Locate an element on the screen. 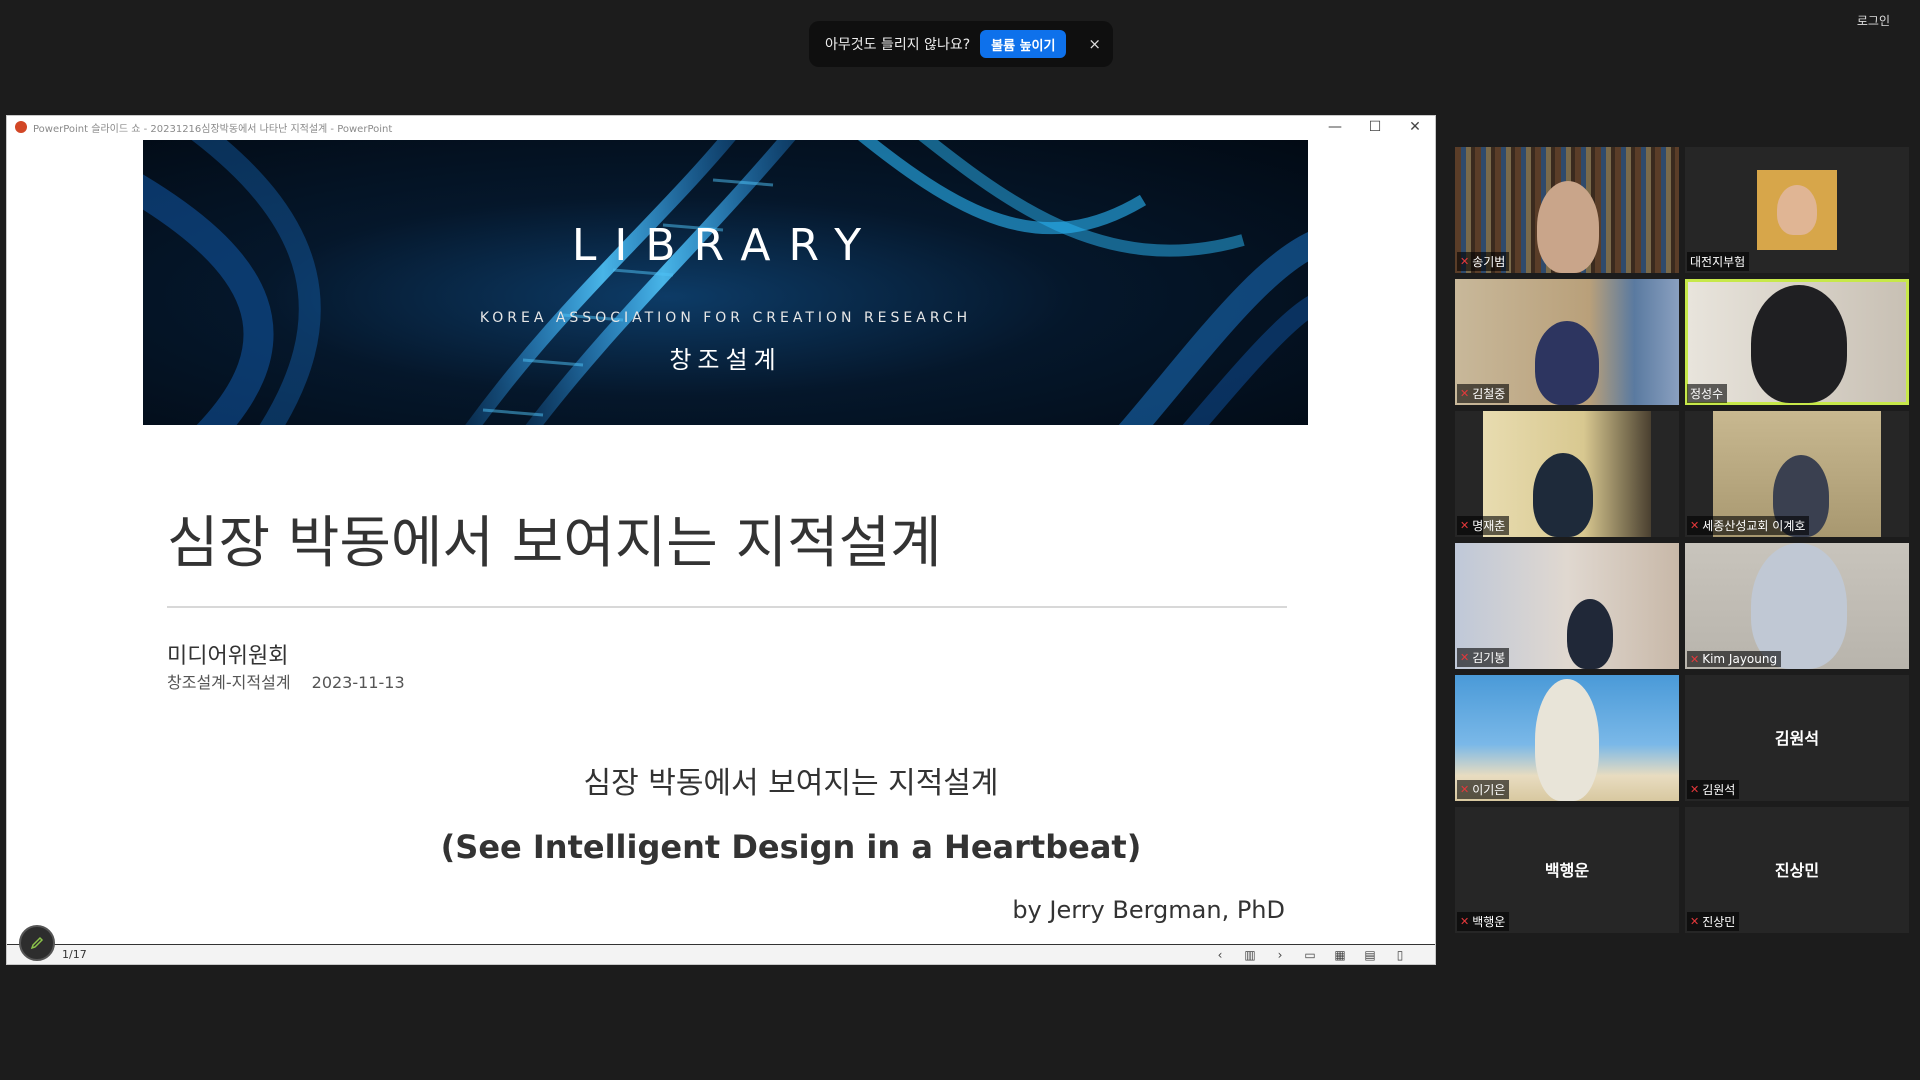 Image resolution: width=1920 pixels, height=1080 pixels. statusbar-icons: ‹ ▥ › ▭ ▦ ▤ ▯ is located at coordinates (1310, 955).